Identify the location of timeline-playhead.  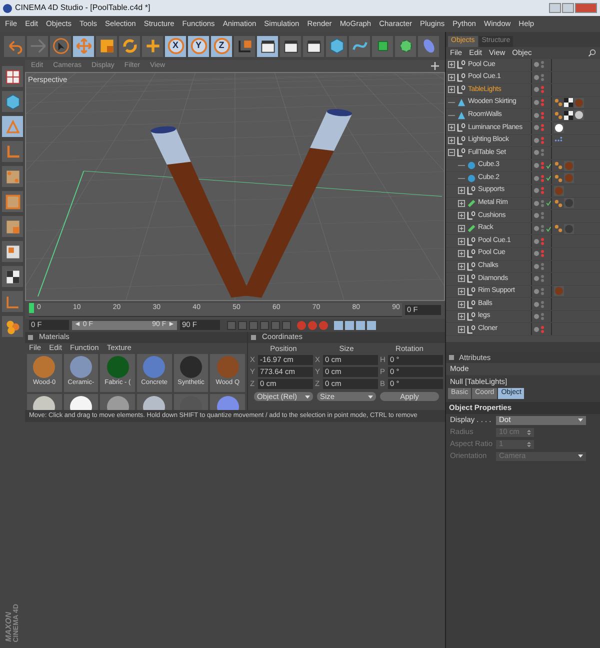
(31, 307).